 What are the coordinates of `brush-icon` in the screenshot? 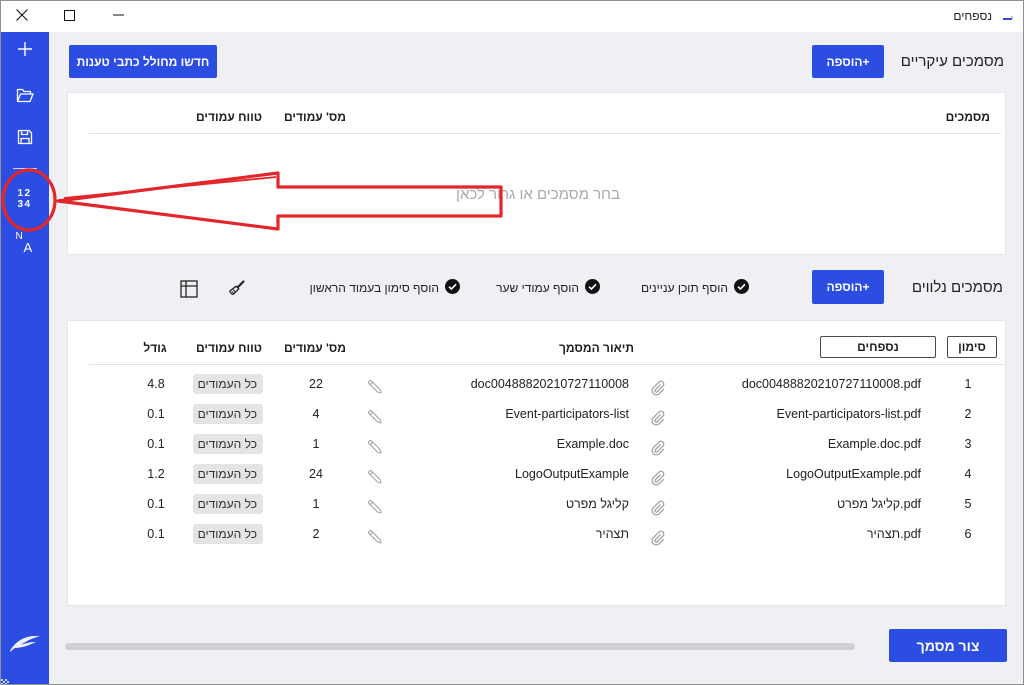 It's located at (237, 288).